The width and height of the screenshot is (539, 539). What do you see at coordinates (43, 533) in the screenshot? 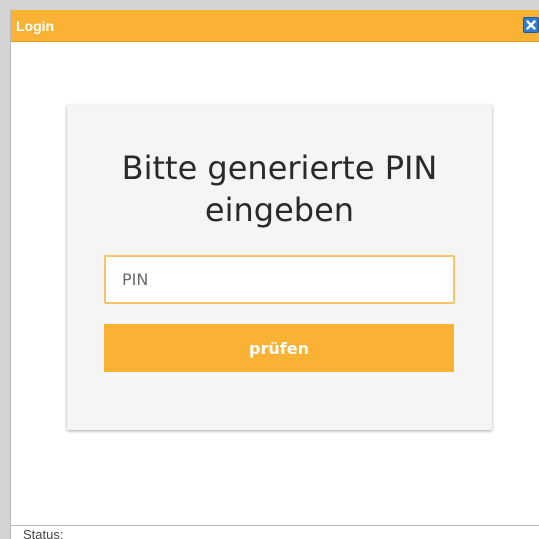
I see `status-label: Status:` at bounding box center [43, 533].